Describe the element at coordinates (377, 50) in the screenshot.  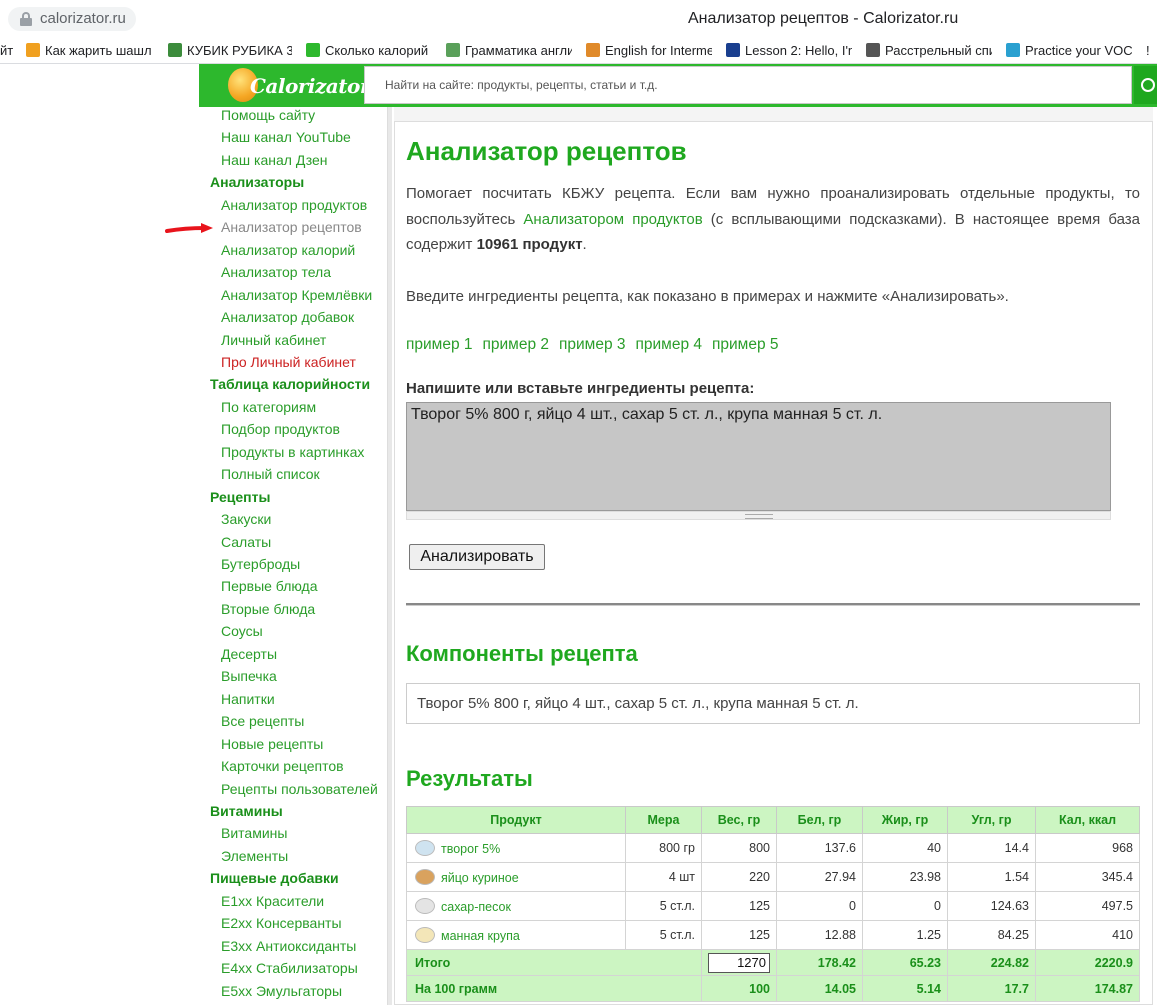
I see `bookmark-label: Сколько калорий` at that location.